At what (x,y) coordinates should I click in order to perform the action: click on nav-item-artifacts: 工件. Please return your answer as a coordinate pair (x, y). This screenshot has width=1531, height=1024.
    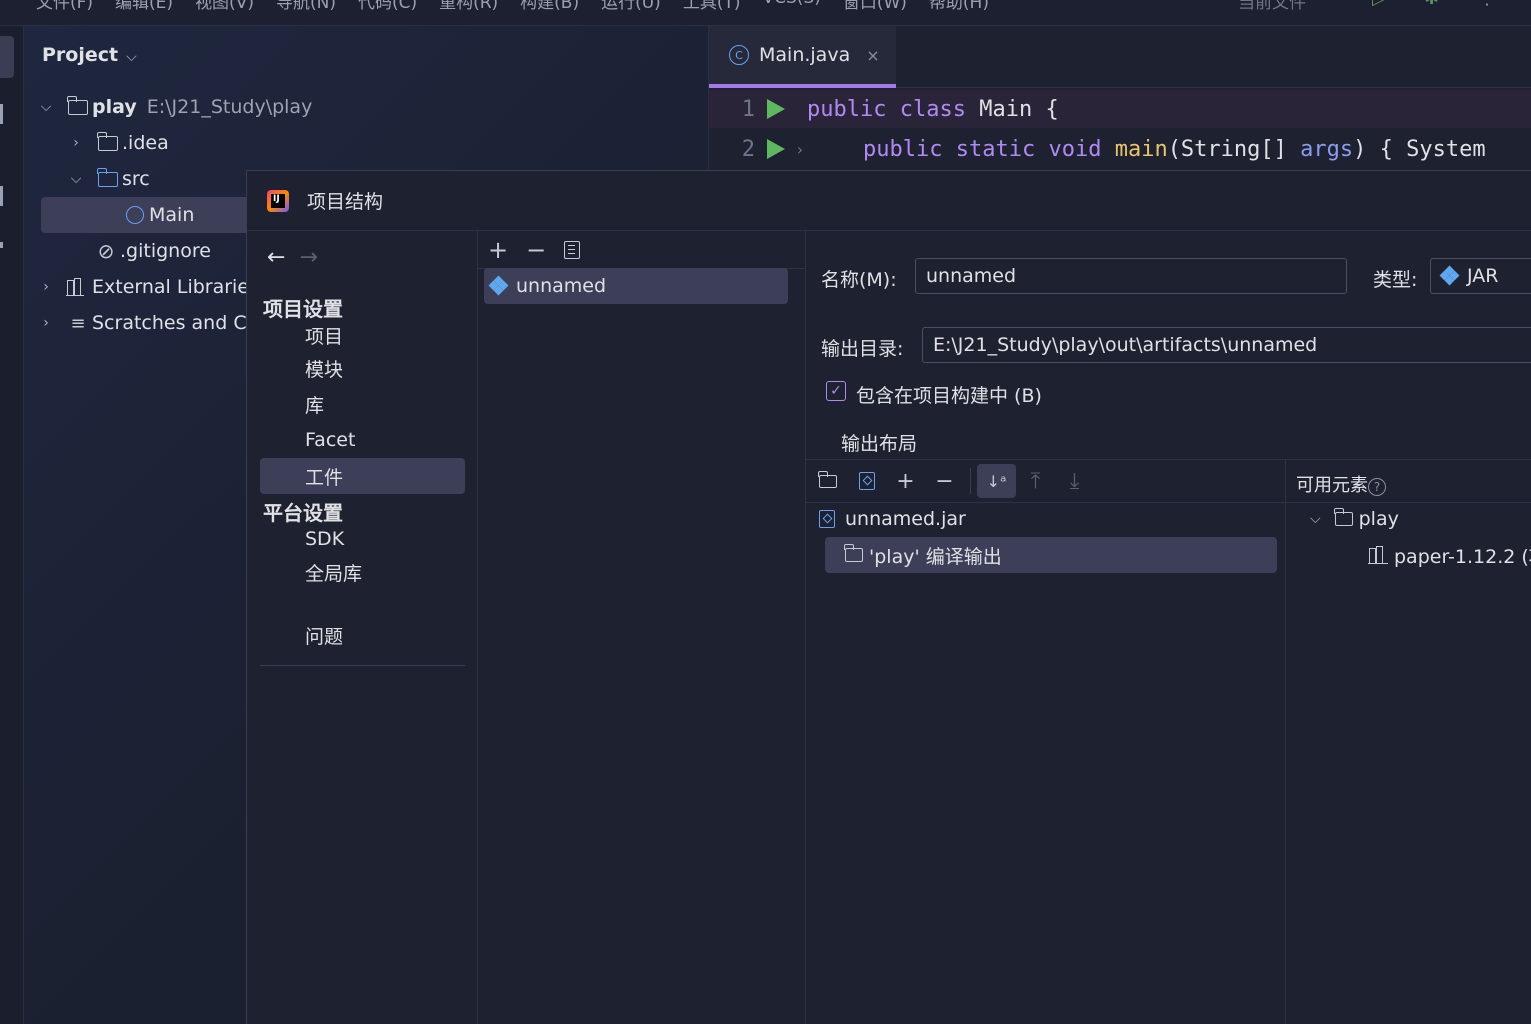
    Looking at the image, I should click on (362, 476).